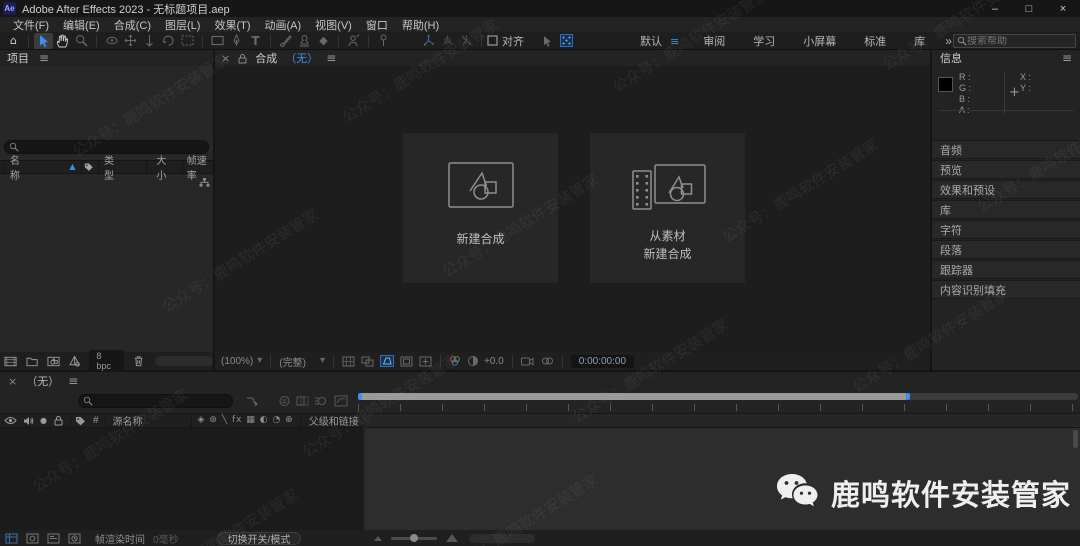 The image size is (1080, 546). Describe the element at coordinates (378, 538) in the screenshot. I see `zoom-out-mountain-icon` at that location.